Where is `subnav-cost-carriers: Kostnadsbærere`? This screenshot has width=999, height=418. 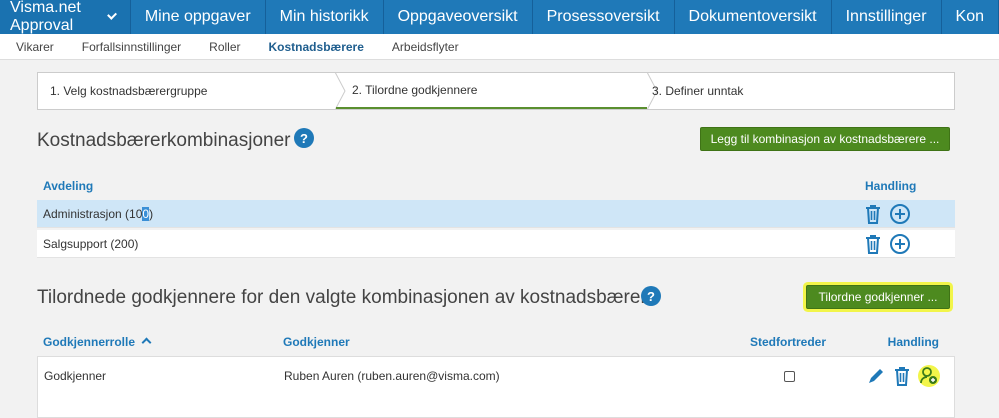
subnav-cost-carriers: Kostnadsbærere is located at coordinates (316, 47).